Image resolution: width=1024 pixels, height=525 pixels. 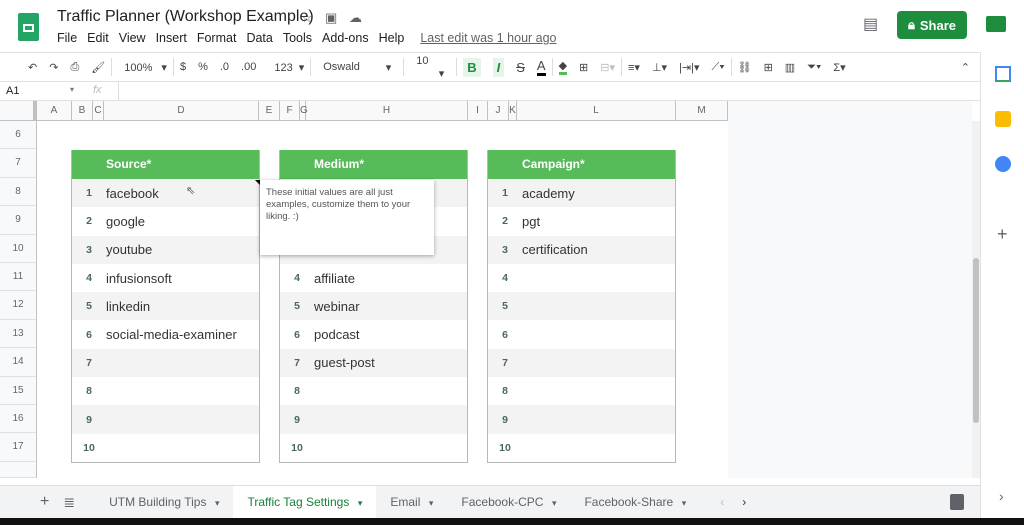 I want to click on row-header-11: 11, so click(x=18, y=277).